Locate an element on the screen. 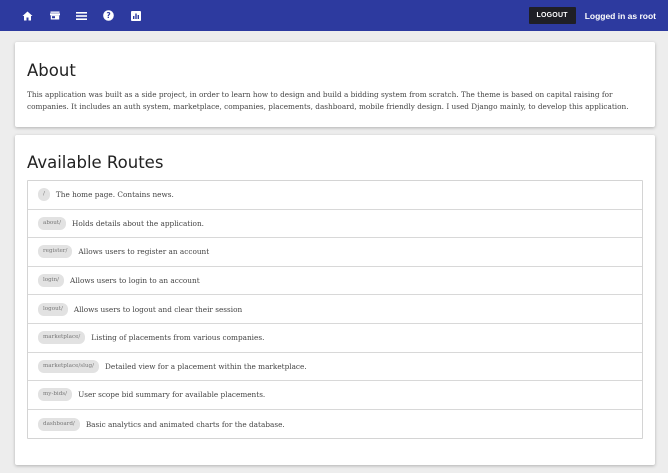  route-description: Holds details about the application. is located at coordinates (138, 223).